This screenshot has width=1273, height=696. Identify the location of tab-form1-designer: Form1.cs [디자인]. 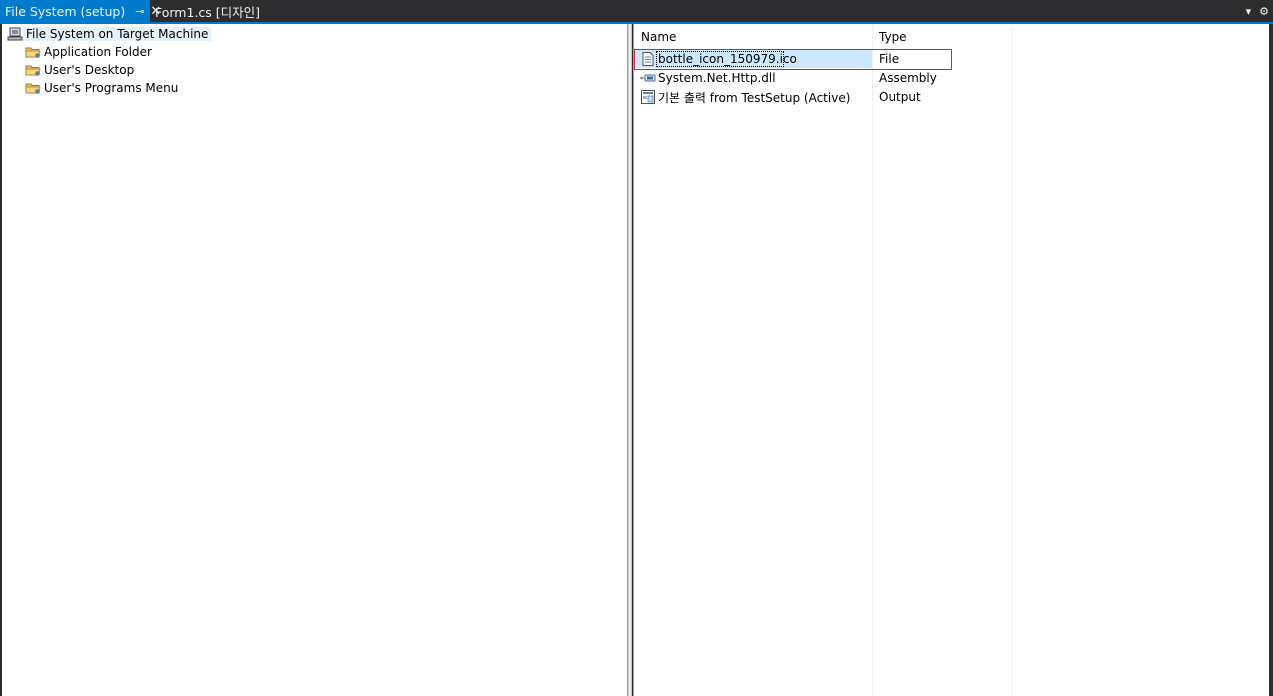
(205, 11).